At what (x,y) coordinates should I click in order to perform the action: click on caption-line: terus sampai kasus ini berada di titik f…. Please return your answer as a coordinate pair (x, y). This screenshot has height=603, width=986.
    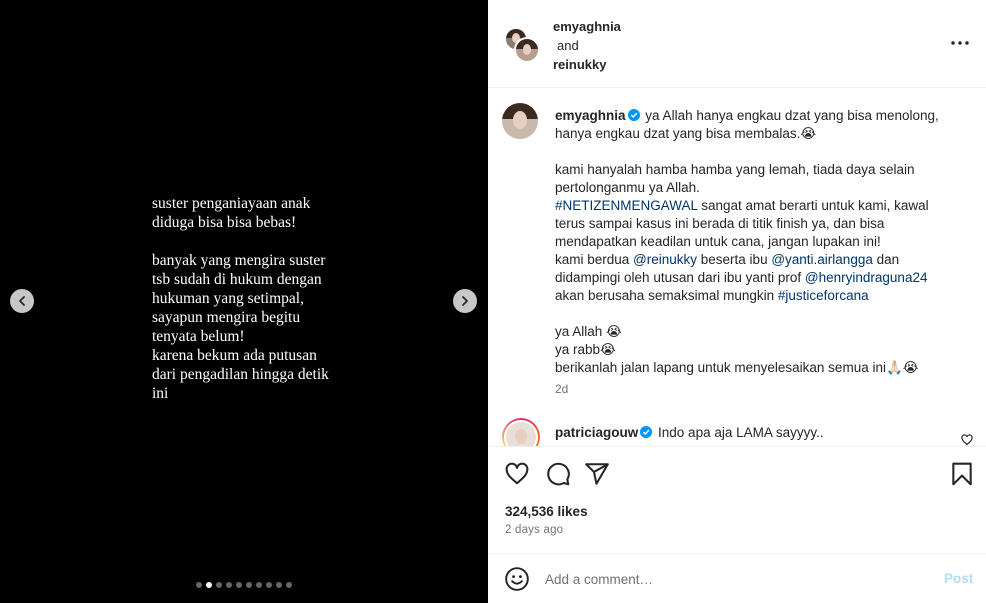
    Looking at the image, I should click on (760, 224).